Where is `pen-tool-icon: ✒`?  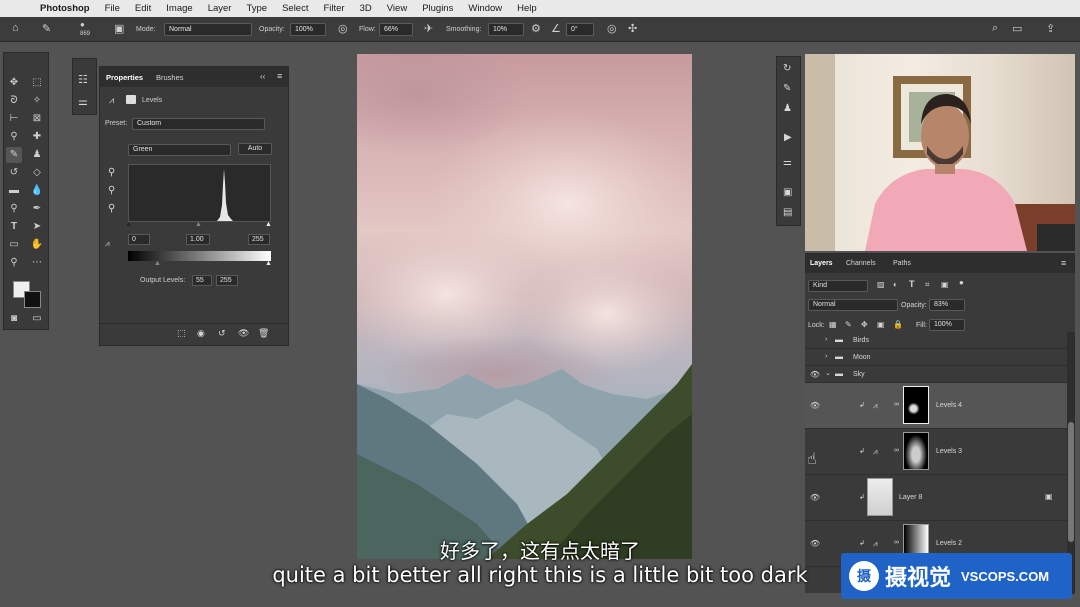
pen-tool-icon: ✒ is located at coordinates (37, 209).